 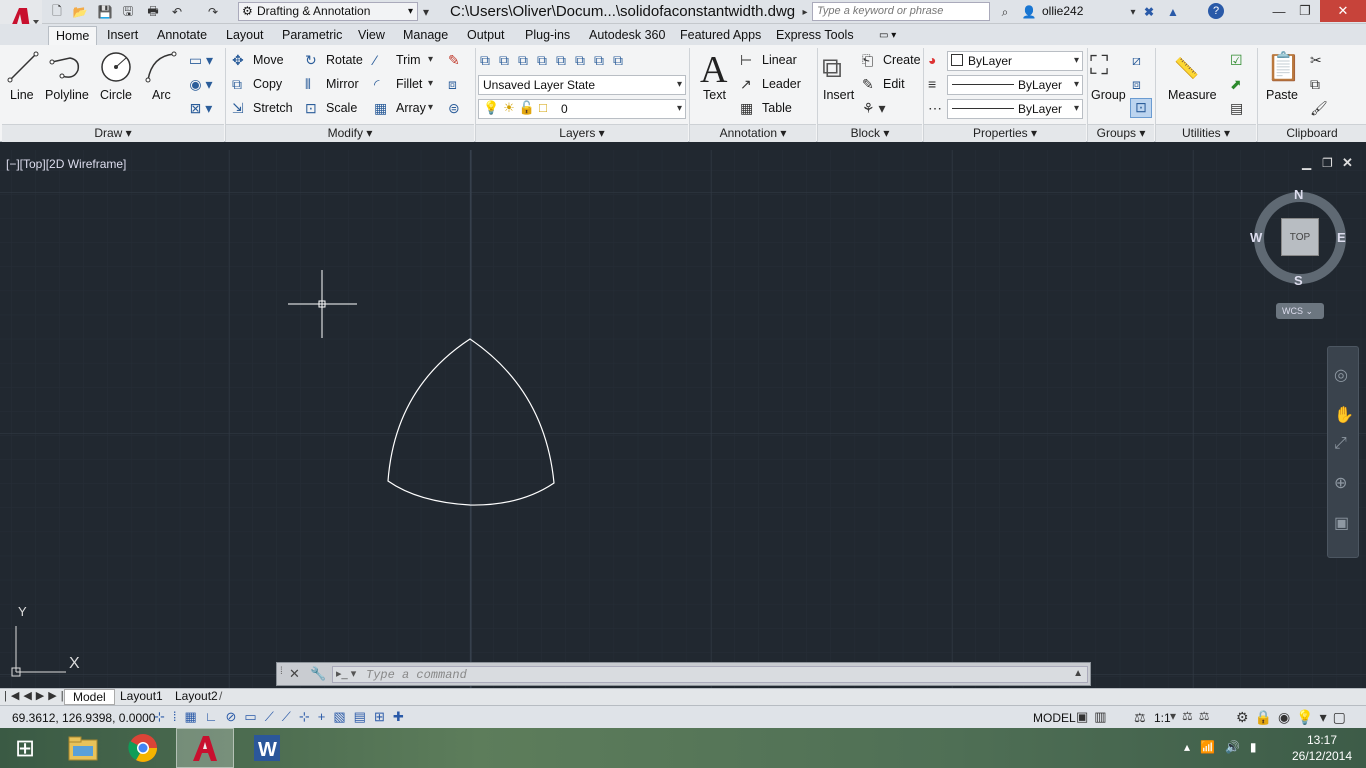 What do you see at coordinates (342, 84) in the screenshot?
I see `mirror-button: Mirror` at bounding box center [342, 84].